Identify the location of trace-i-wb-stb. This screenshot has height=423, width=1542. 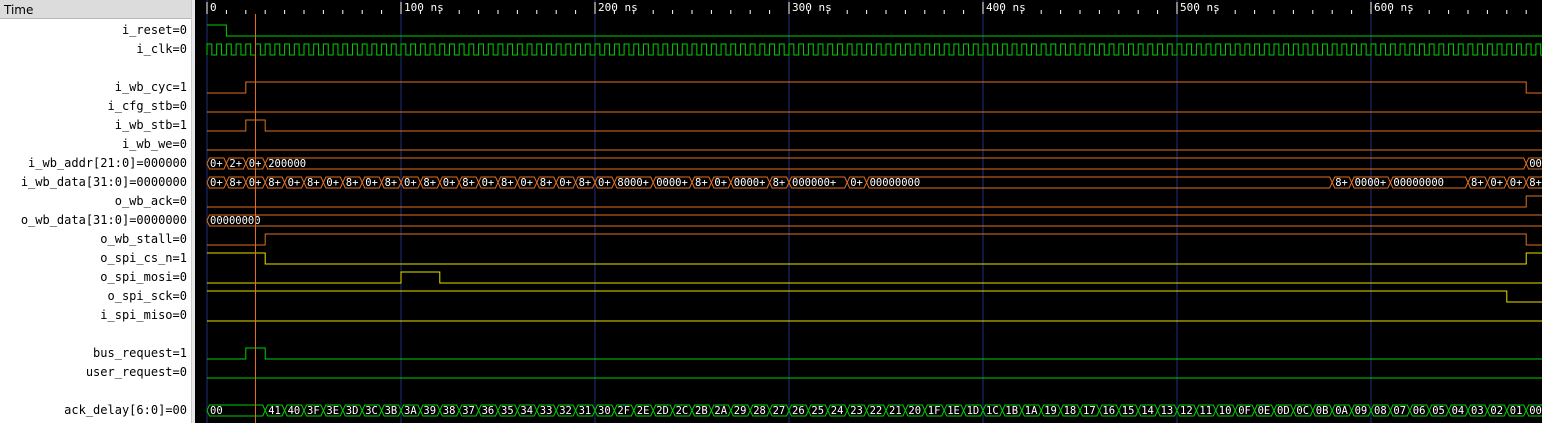
(874, 125).